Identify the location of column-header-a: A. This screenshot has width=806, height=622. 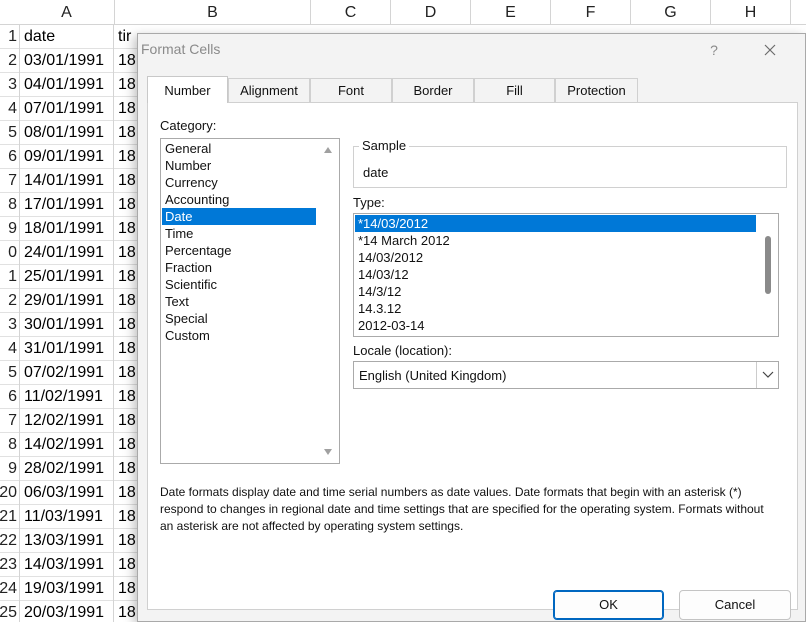
(67, 12).